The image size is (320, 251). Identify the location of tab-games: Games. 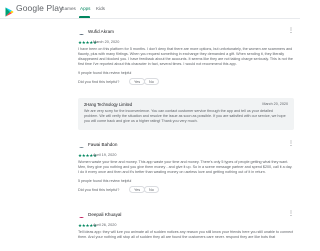
(68, 8).